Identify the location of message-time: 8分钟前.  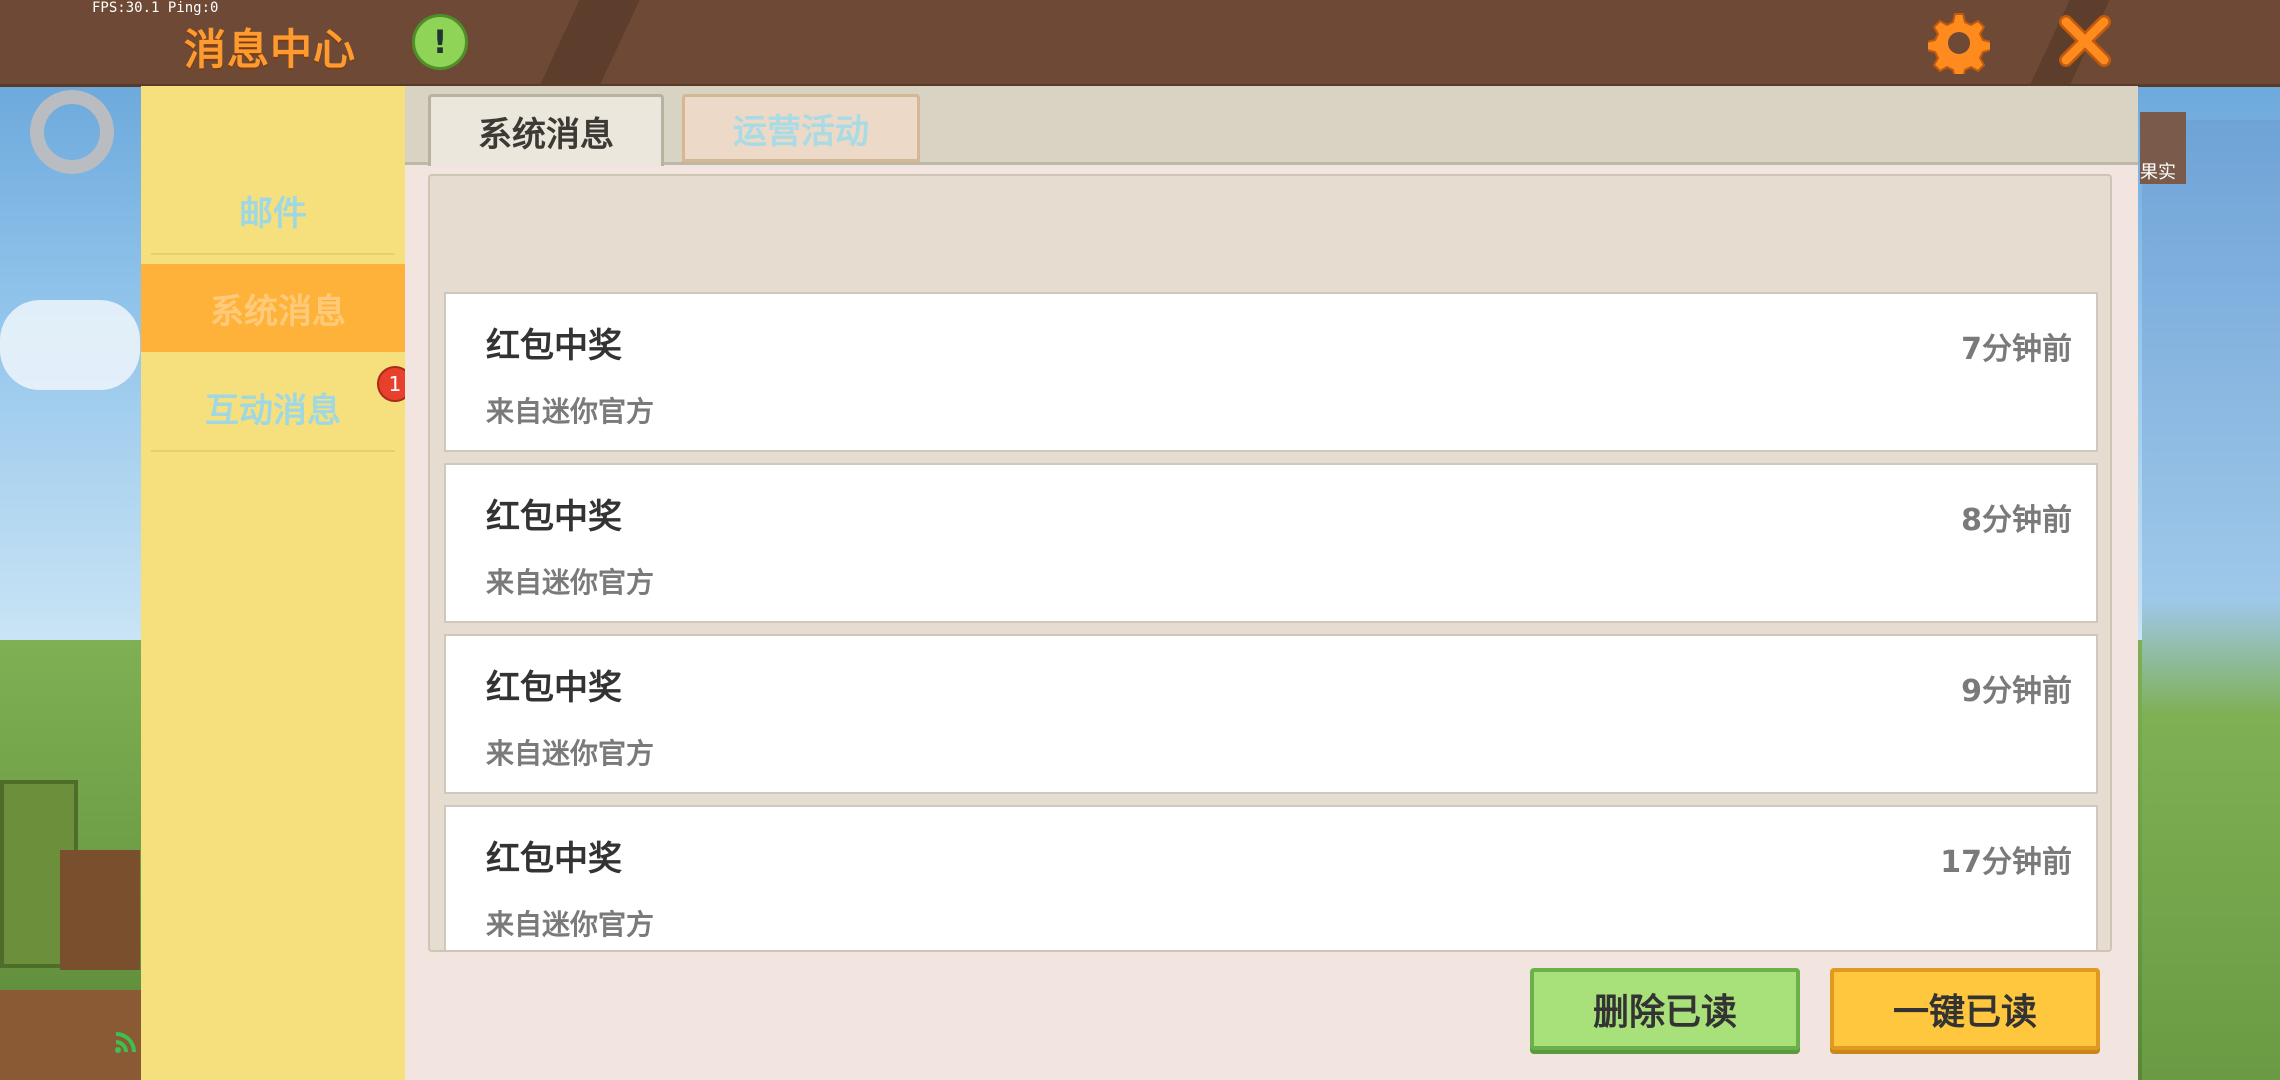
(2016, 520).